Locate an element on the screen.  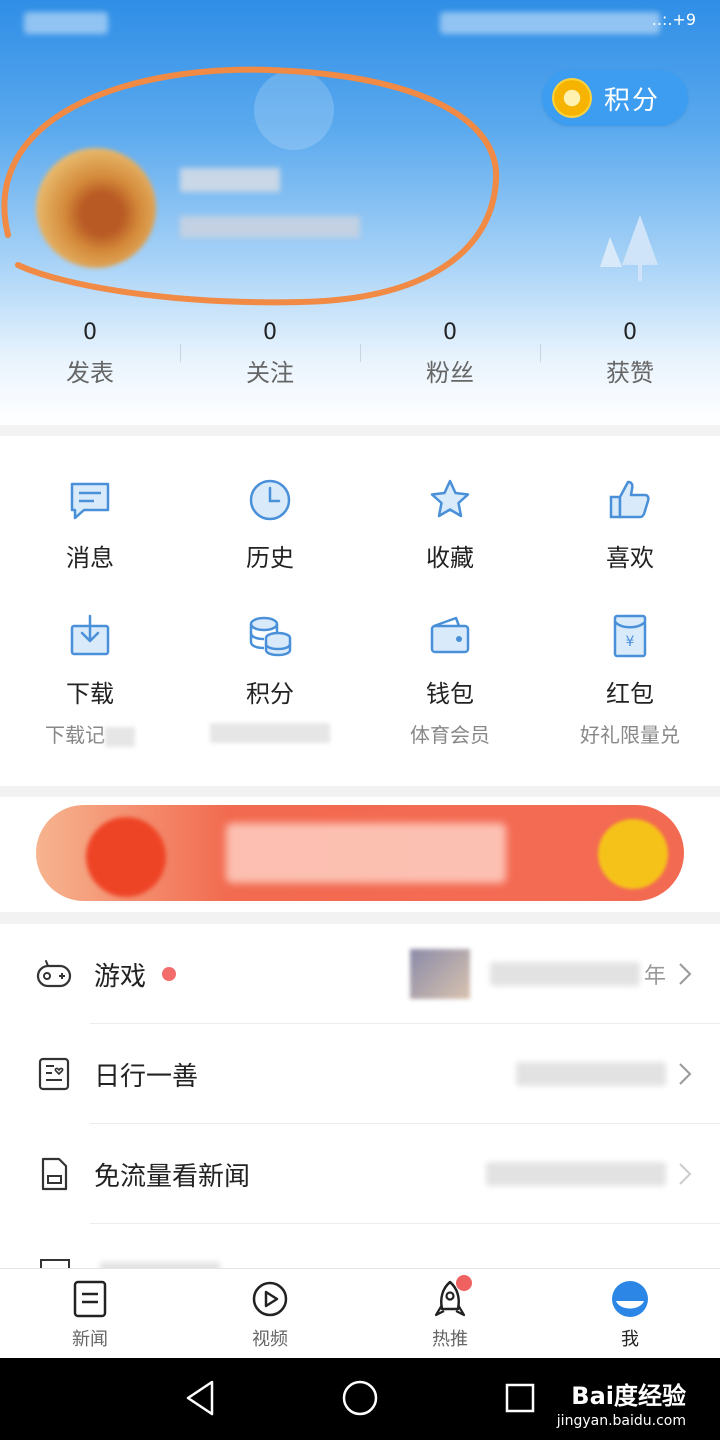
stat-followers: 0 粉丝 is located at coordinates (450, 360).